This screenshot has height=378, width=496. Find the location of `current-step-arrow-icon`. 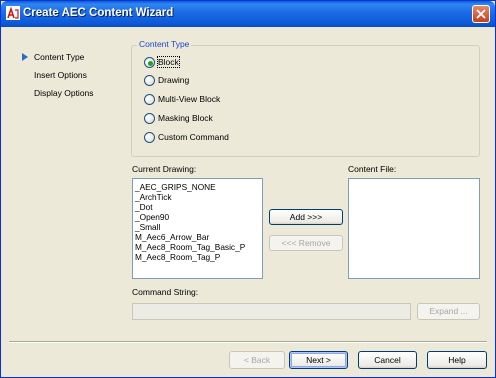

current-step-arrow-icon is located at coordinates (25, 57).